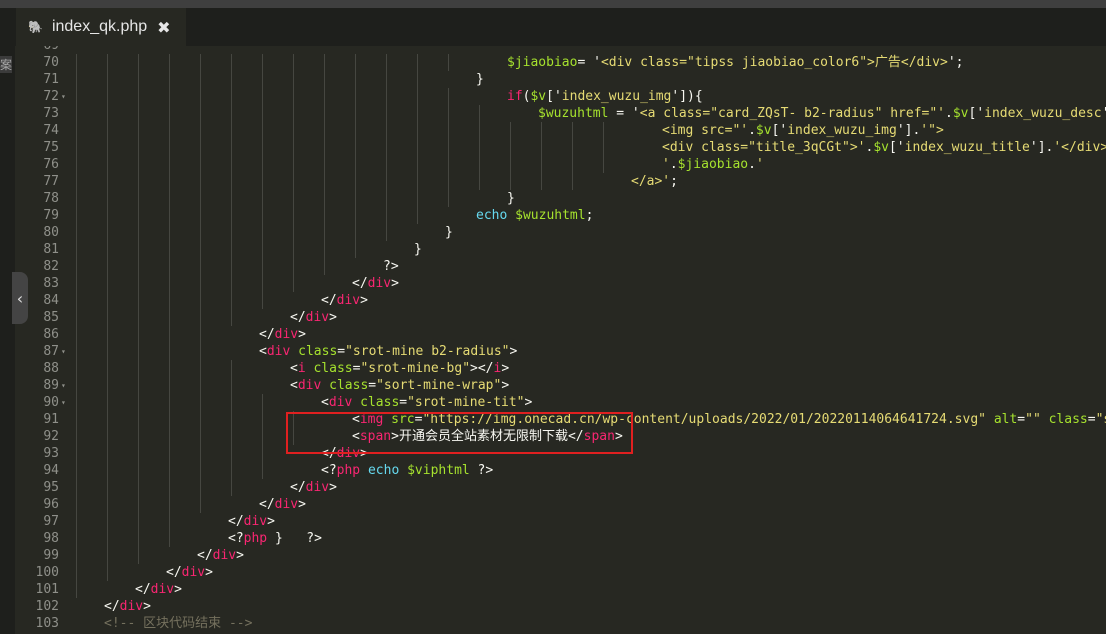 This screenshot has width=1106, height=634. I want to click on code-line: 72 ▾ if($v['index_wuzu_img']){, so click(560, 96).